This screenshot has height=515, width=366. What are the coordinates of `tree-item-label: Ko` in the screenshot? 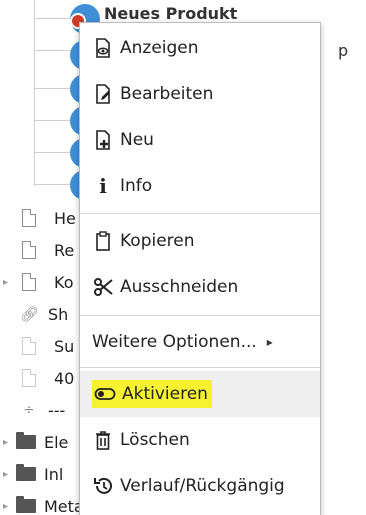 It's located at (63, 282).